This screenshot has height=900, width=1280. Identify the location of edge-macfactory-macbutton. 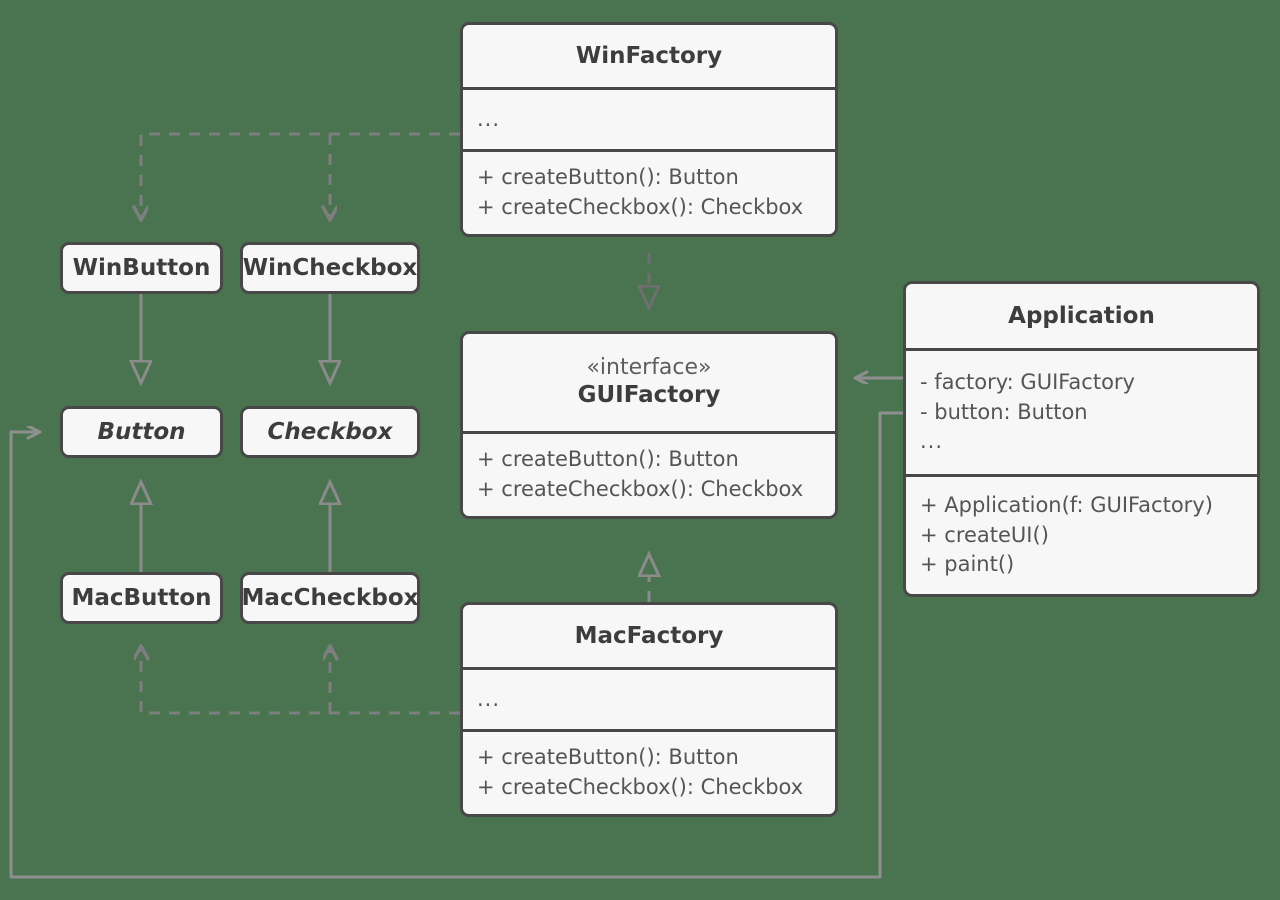
(300, 680).